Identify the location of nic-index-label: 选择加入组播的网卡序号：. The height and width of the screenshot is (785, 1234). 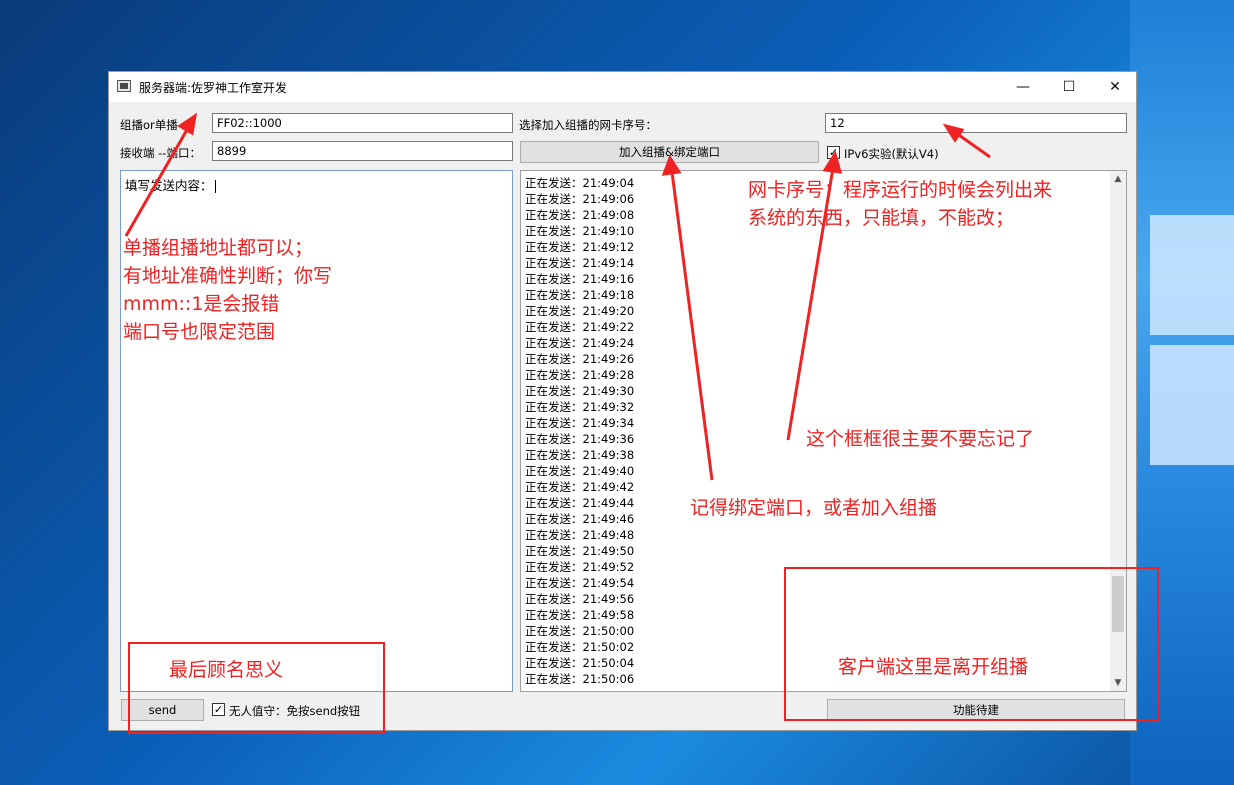
(588, 125).